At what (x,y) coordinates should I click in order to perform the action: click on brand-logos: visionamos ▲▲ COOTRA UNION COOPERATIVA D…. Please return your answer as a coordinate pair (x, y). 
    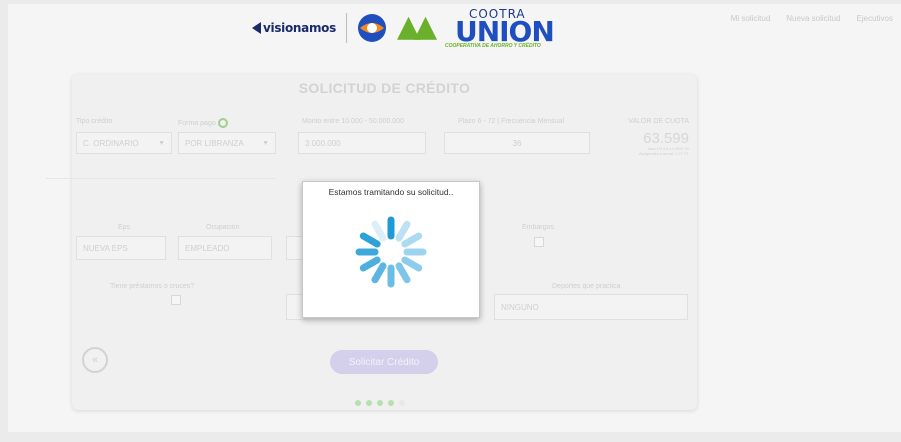
    Looking at the image, I should click on (403, 28).